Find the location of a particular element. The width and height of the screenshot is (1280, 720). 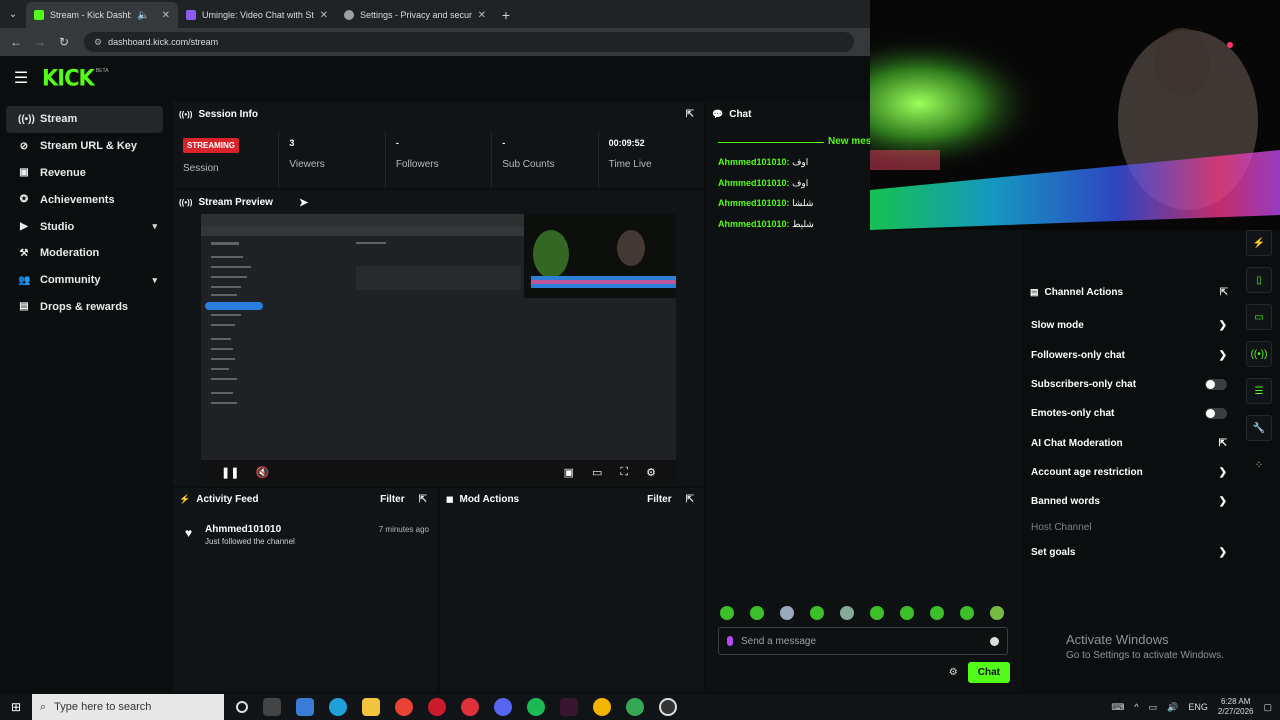

wrench-icon: 🔧 is located at coordinates (1259, 428).